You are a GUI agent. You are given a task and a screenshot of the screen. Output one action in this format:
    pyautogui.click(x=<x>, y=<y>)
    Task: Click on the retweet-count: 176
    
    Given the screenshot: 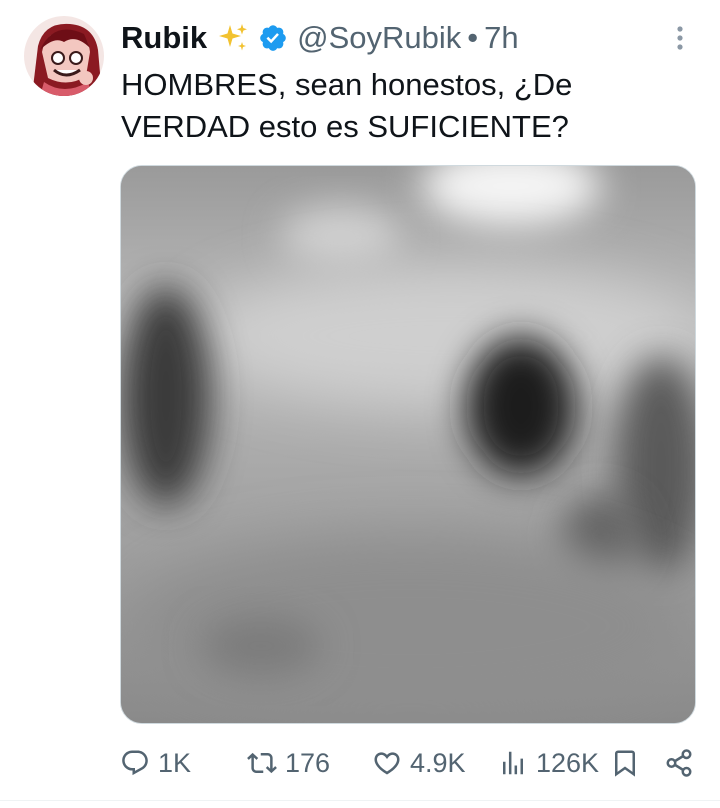 What is the action you would take?
    pyautogui.click(x=308, y=762)
    